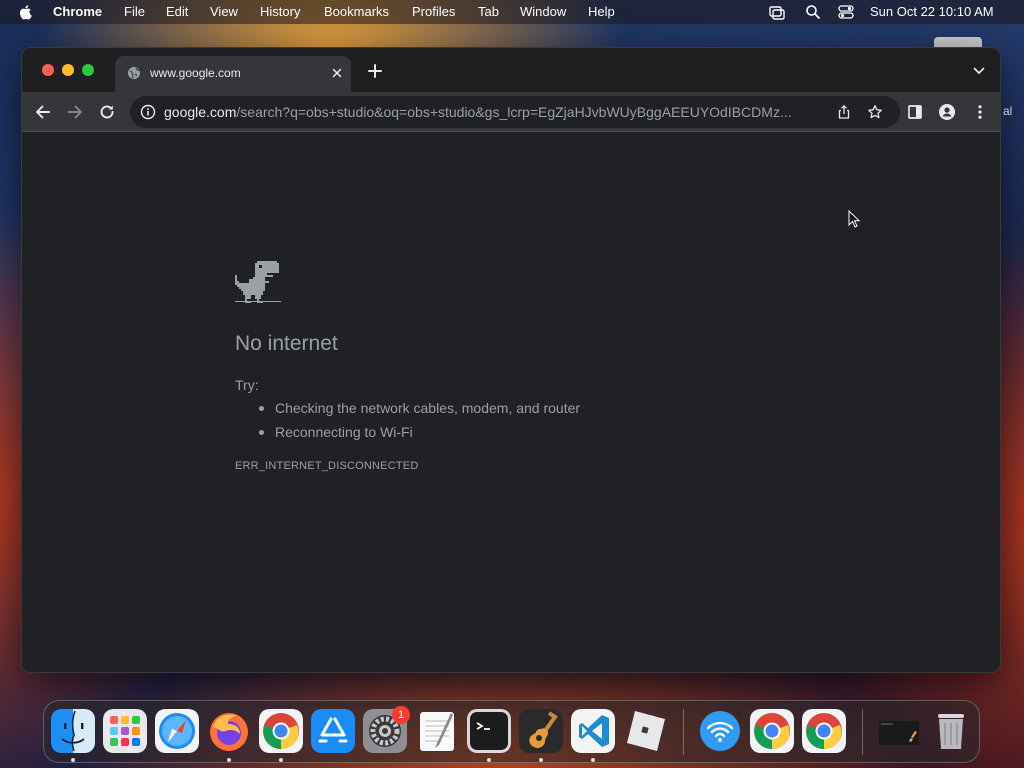 This screenshot has height=768, width=1024. What do you see at coordinates (43, 112) in the screenshot?
I see `back-arrow-icon` at bounding box center [43, 112].